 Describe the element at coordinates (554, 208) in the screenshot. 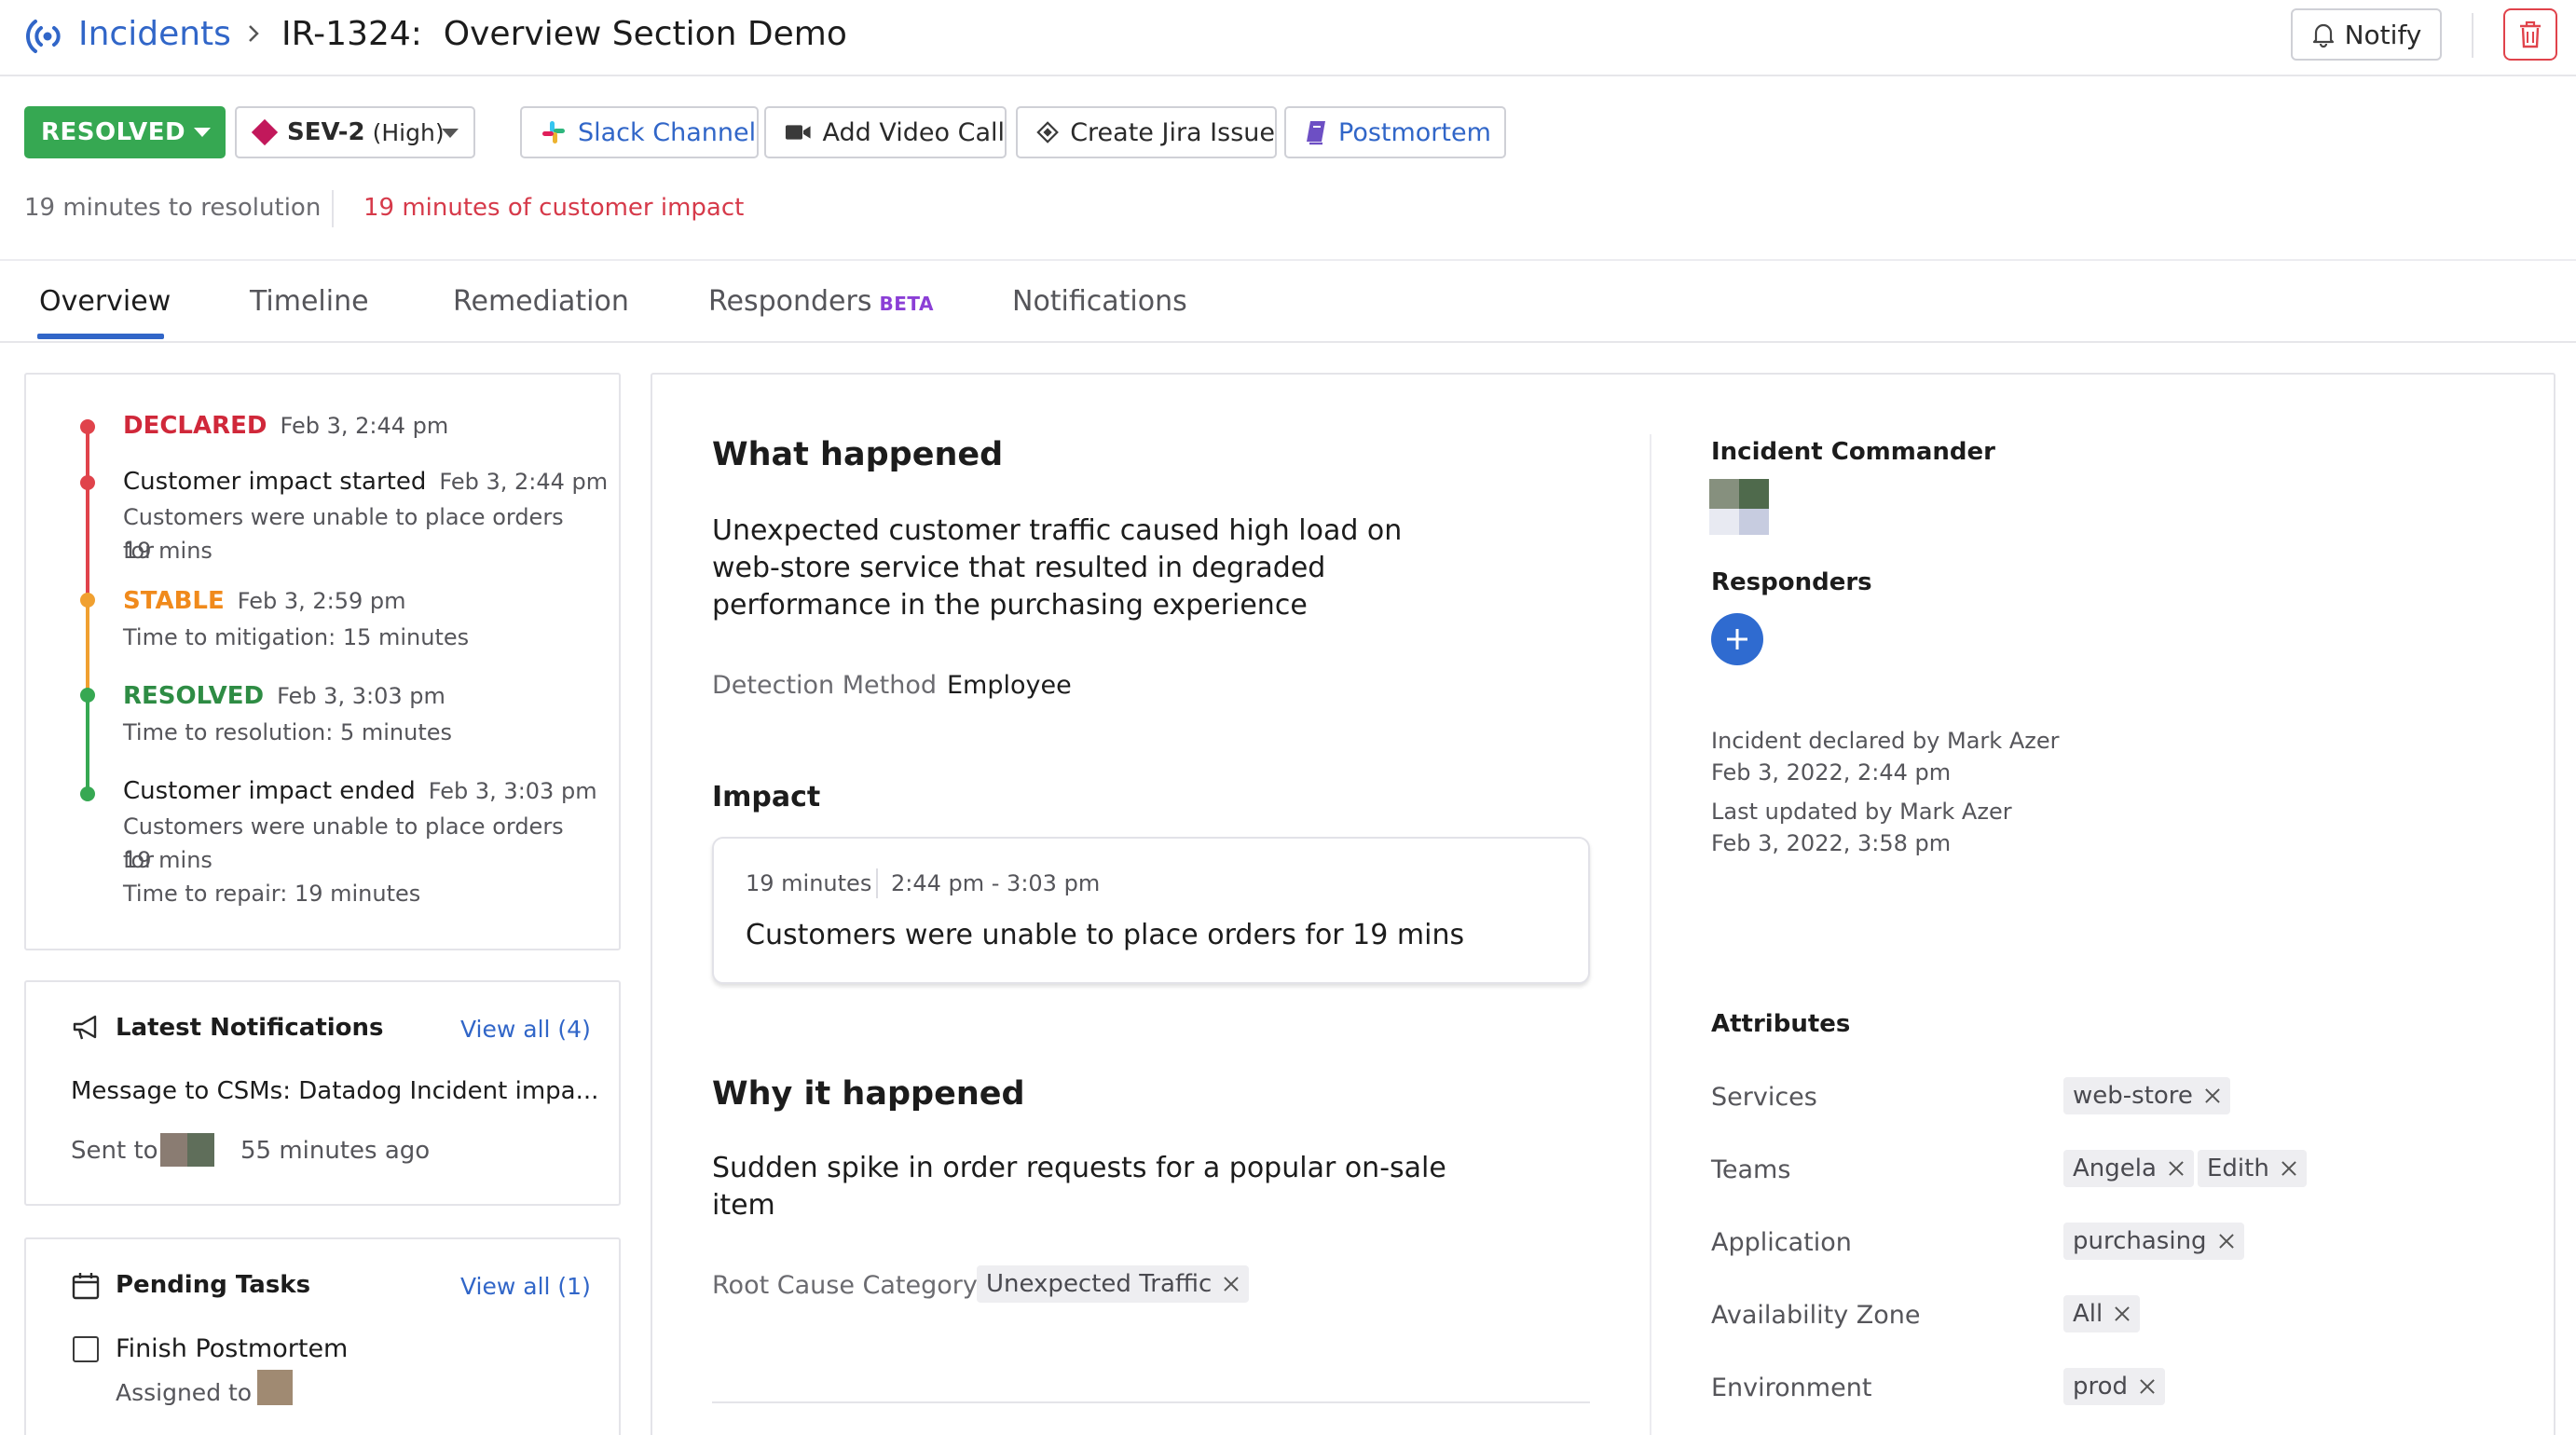

I see `customer-impact-duration: 19 minutes of customer impact` at that location.